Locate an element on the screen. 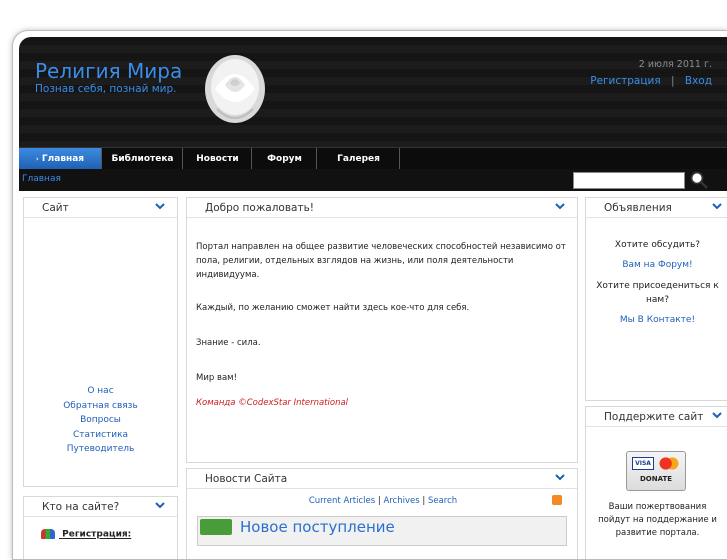 The height and width of the screenshot is (560, 727). user-links: Регистрация | Вход is located at coordinates (651, 81).